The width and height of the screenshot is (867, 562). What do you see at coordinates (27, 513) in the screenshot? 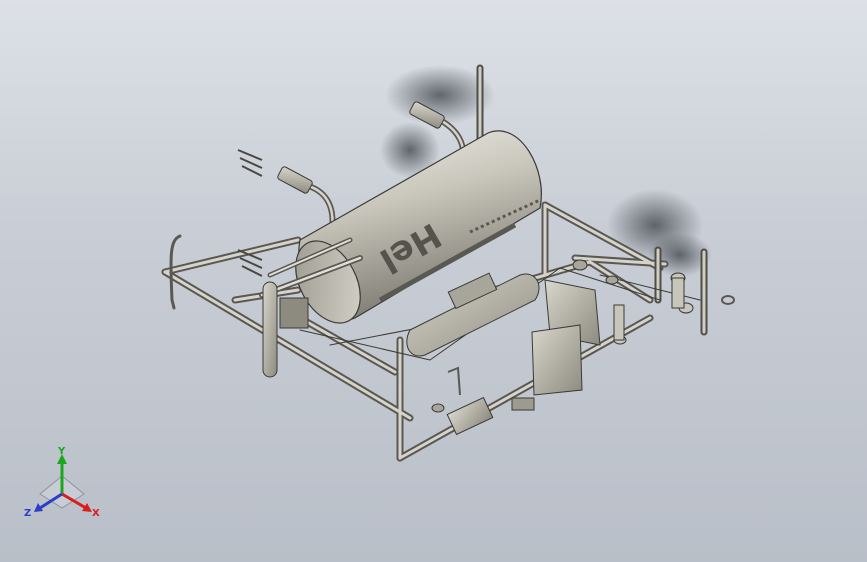
I see `z-axis-label: Z` at bounding box center [27, 513].